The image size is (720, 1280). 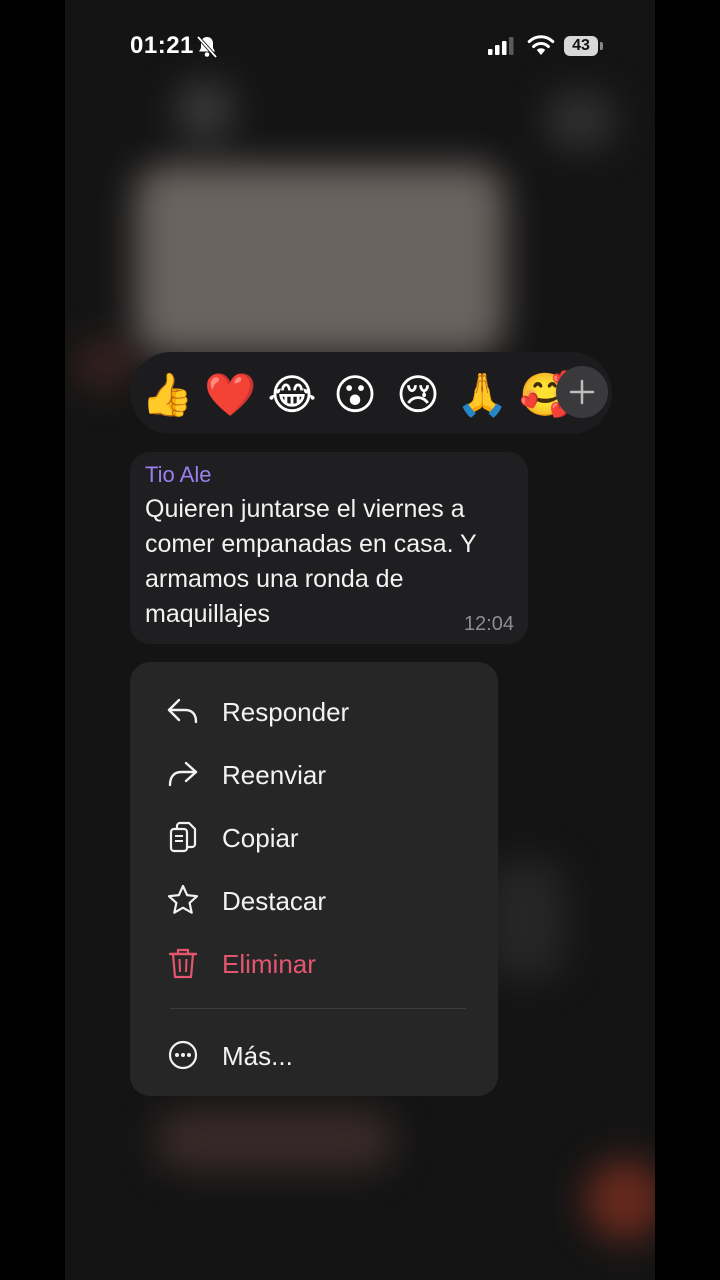 What do you see at coordinates (178, 474) in the screenshot?
I see `message-sender: Tio Ale` at bounding box center [178, 474].